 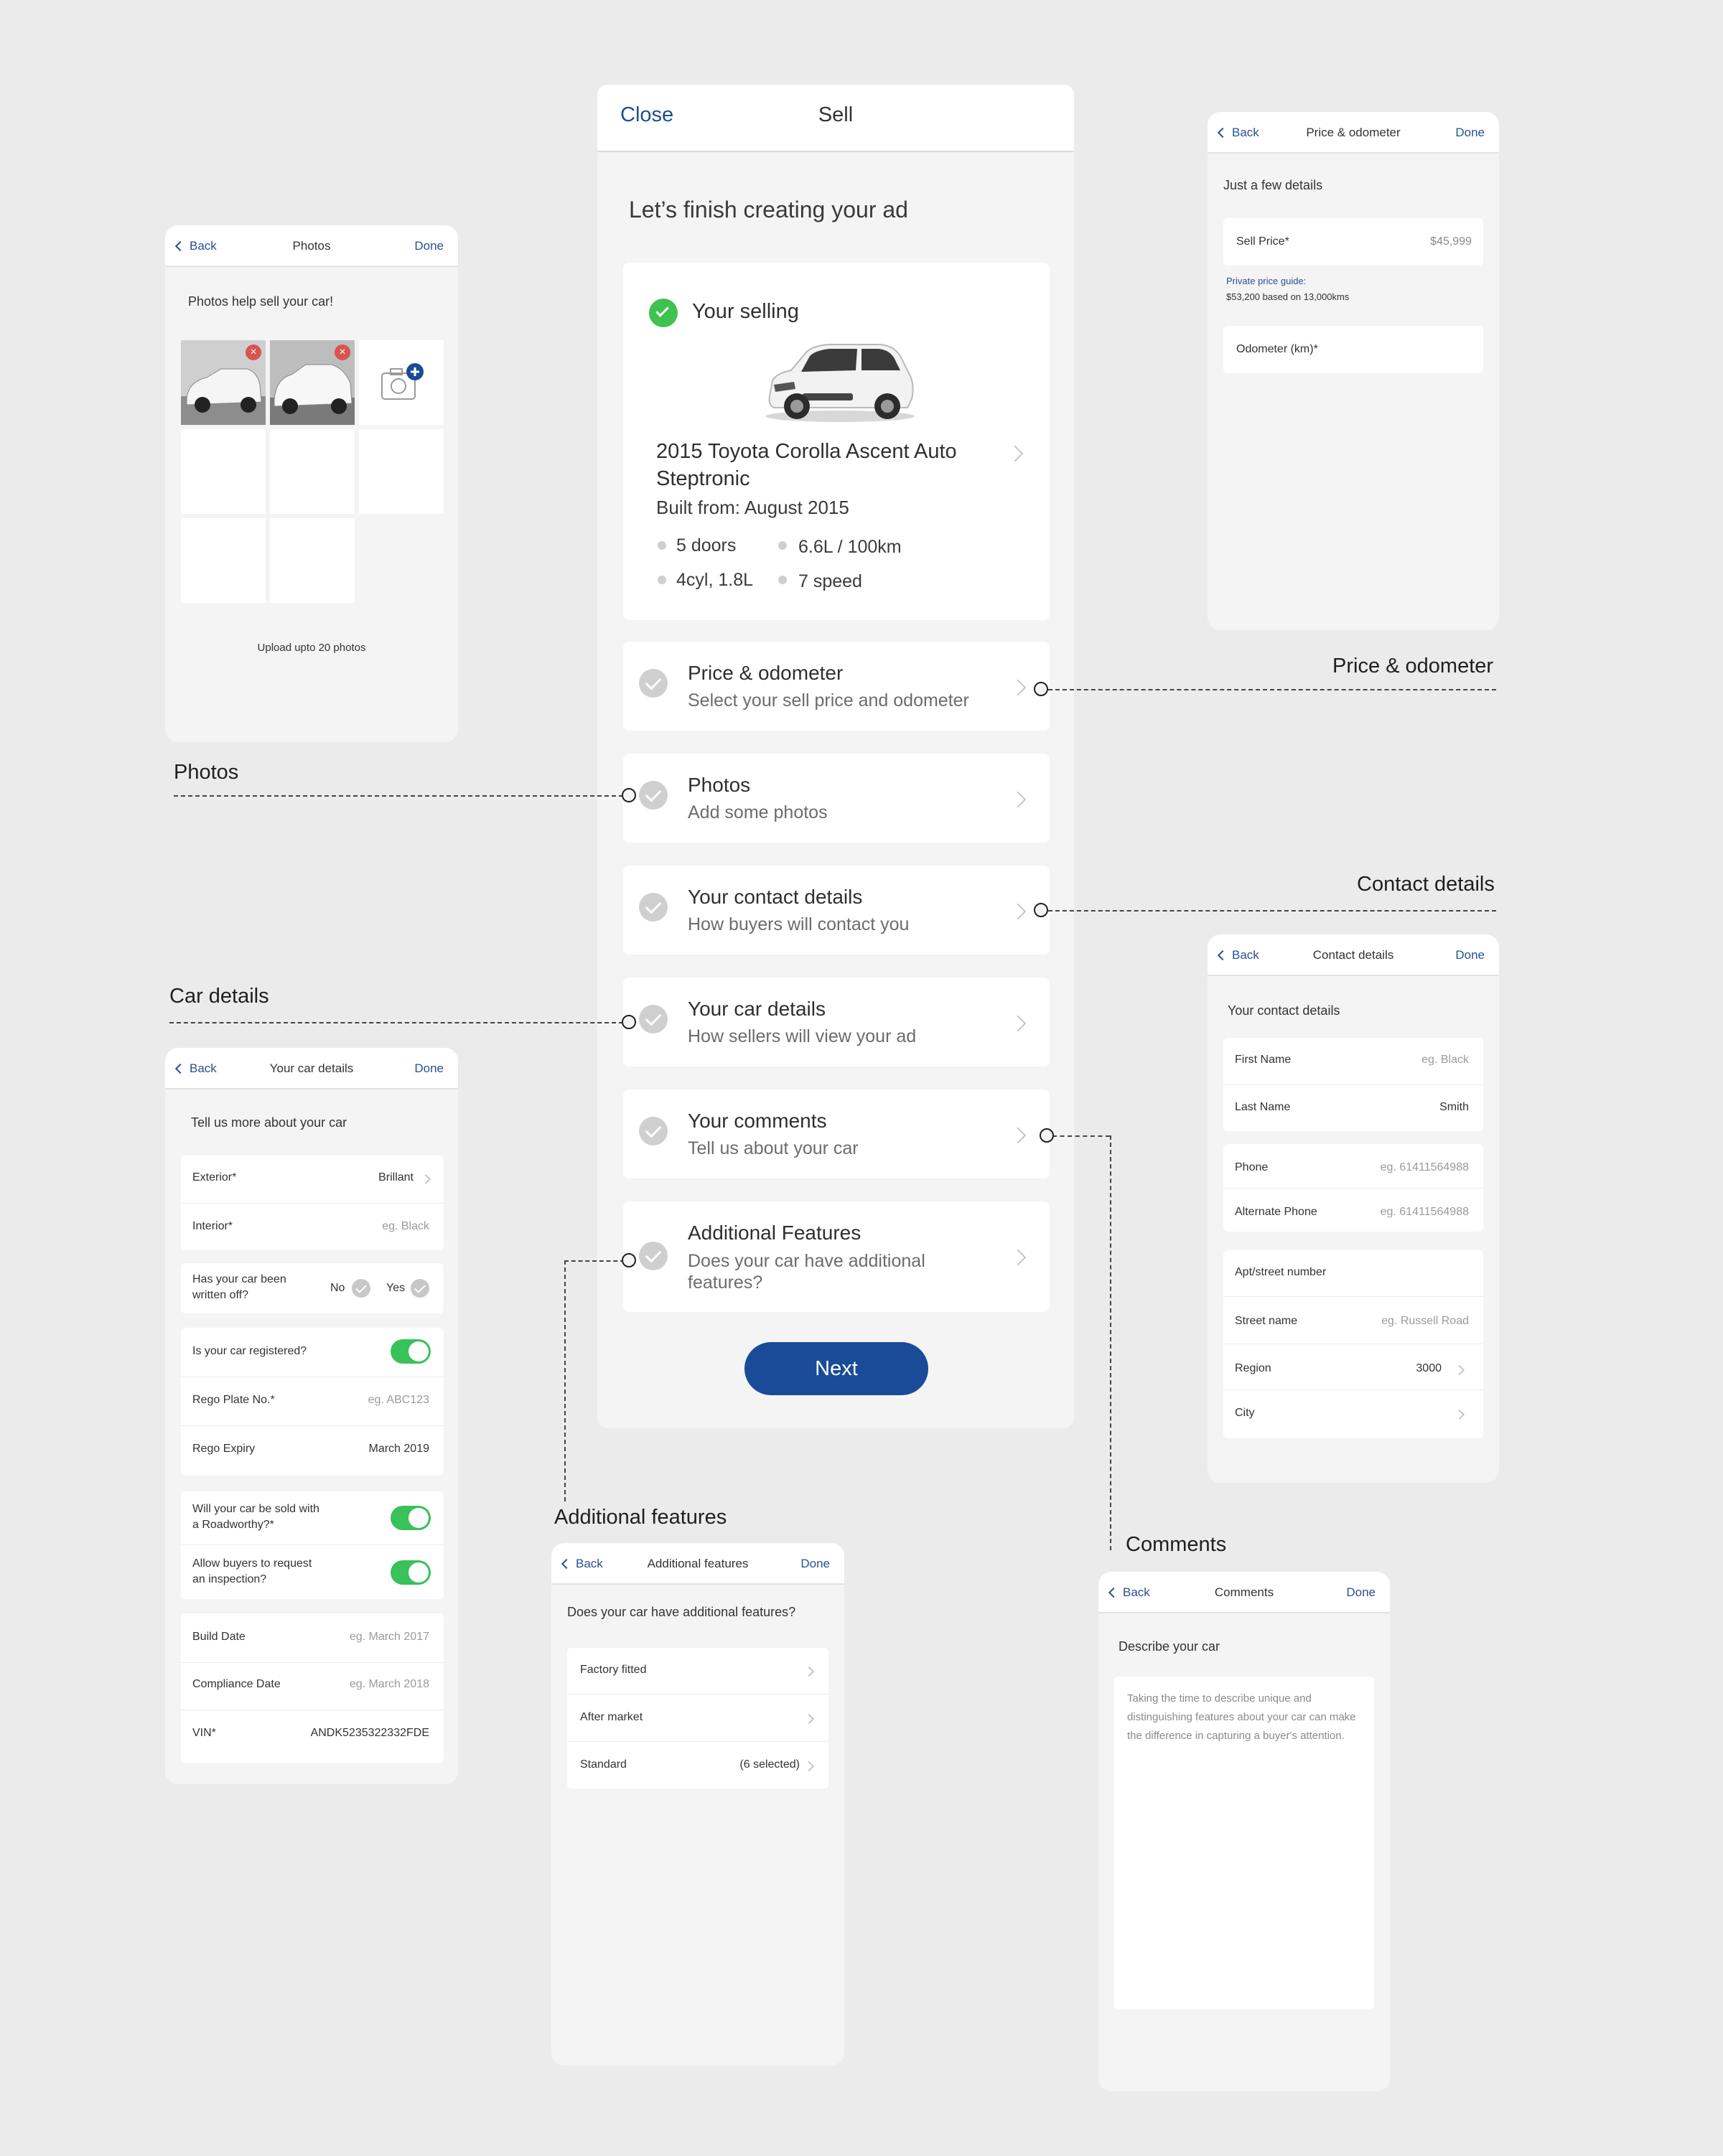 What do you see at coordinates (1424, 1167) in the screenshot?
I see `field-value: eg. 61411564988` at bounding box center [1424, 1167].